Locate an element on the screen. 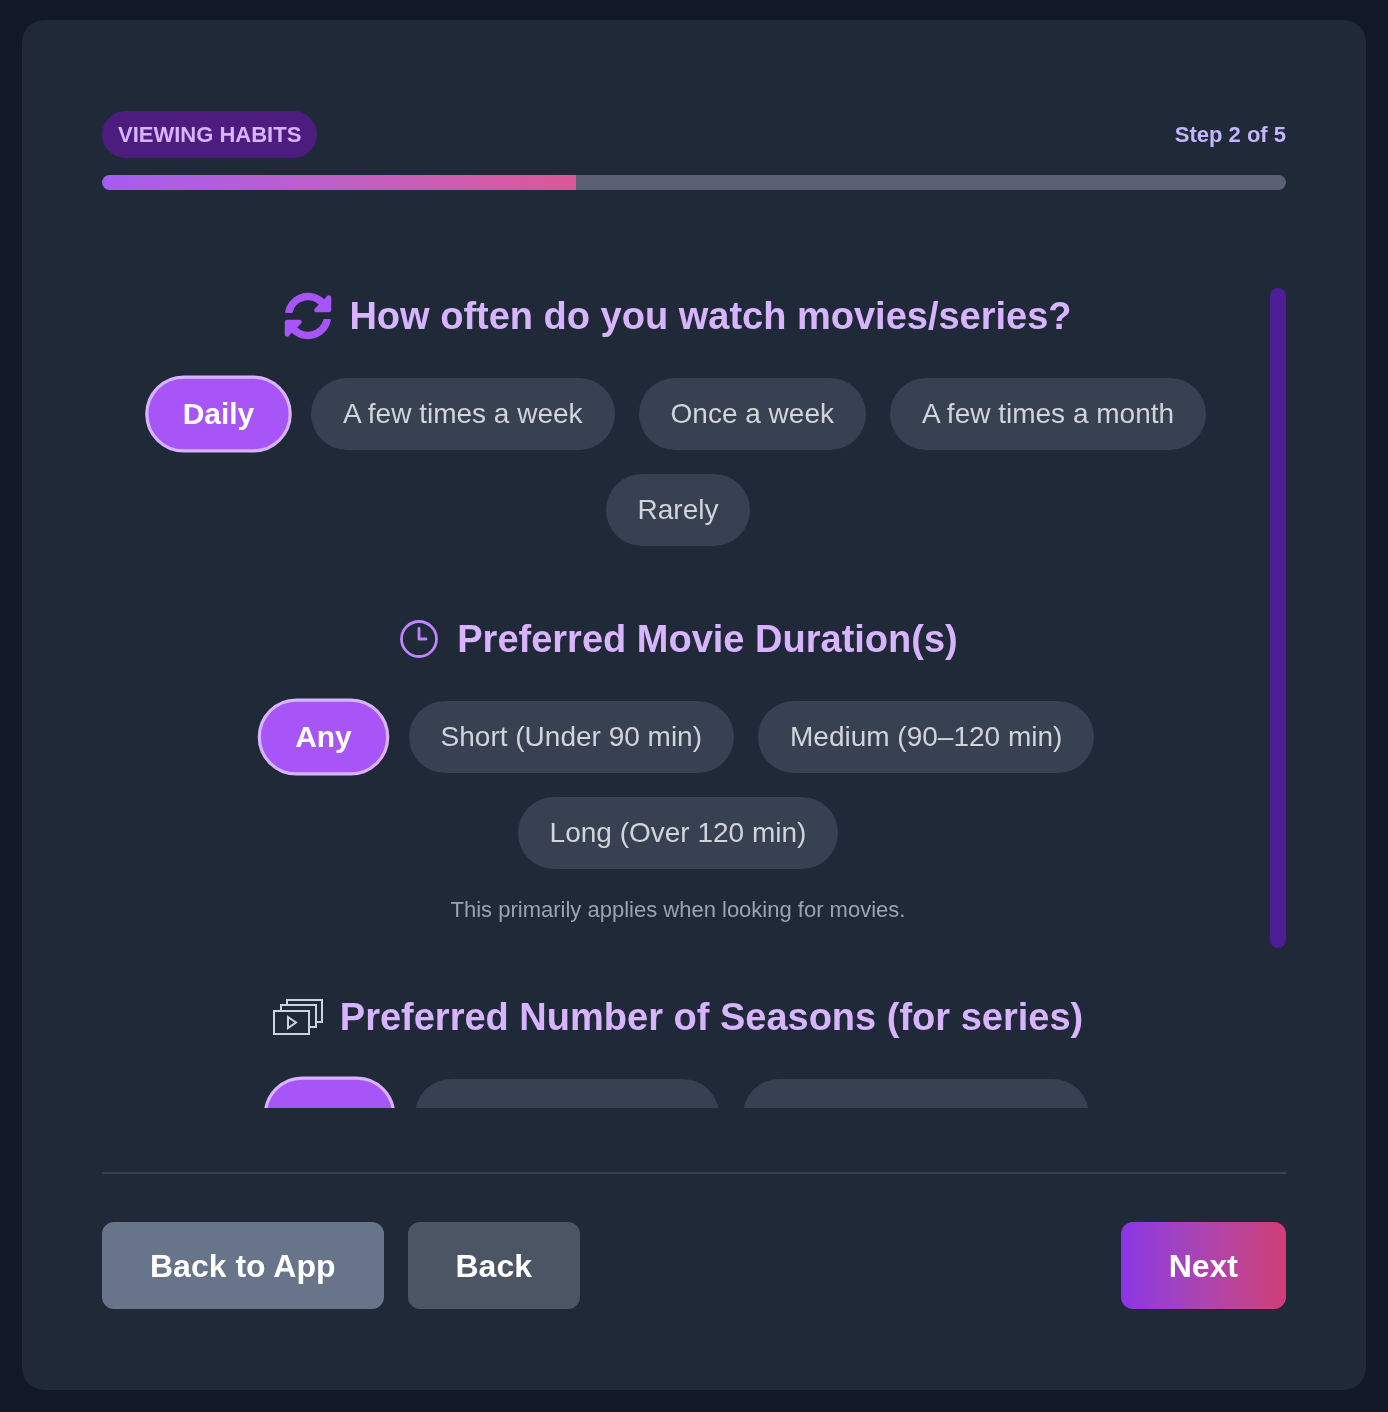 This screenshot has width=1388, height=1412. refresh-icon is located at coordinates (308, 316).